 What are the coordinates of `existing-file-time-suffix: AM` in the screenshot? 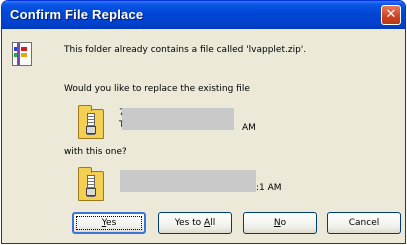 It's located at (249, 128).